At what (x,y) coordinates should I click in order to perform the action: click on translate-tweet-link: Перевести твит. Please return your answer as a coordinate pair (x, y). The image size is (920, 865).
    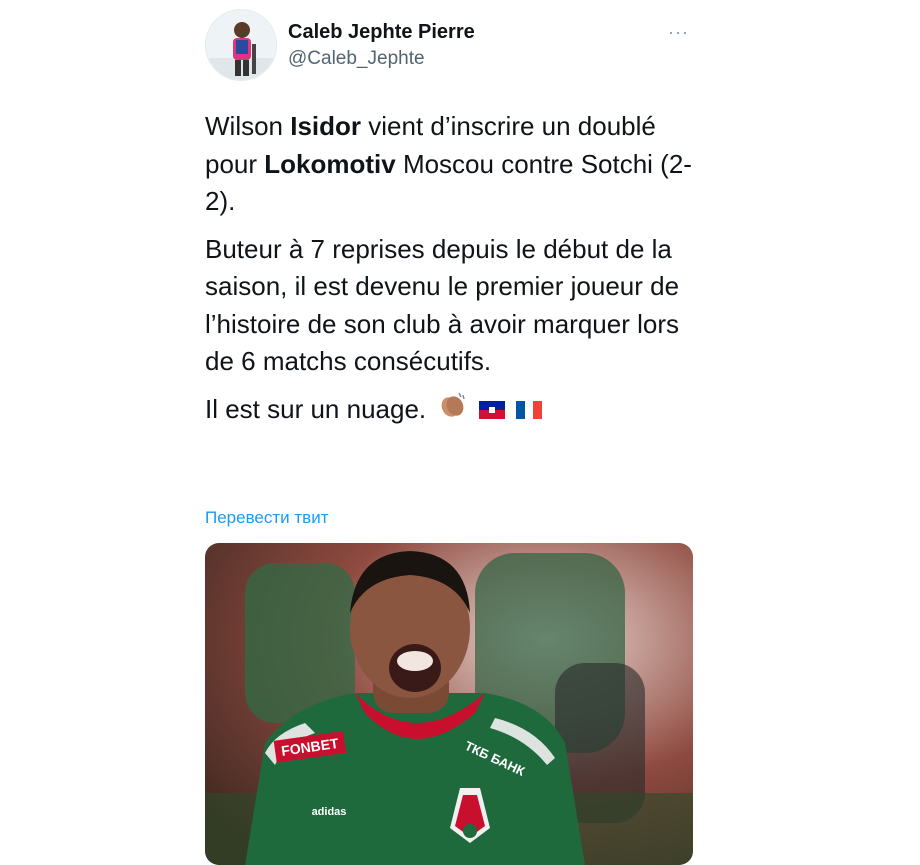
    Looking at the image, I should click on (266, 518).